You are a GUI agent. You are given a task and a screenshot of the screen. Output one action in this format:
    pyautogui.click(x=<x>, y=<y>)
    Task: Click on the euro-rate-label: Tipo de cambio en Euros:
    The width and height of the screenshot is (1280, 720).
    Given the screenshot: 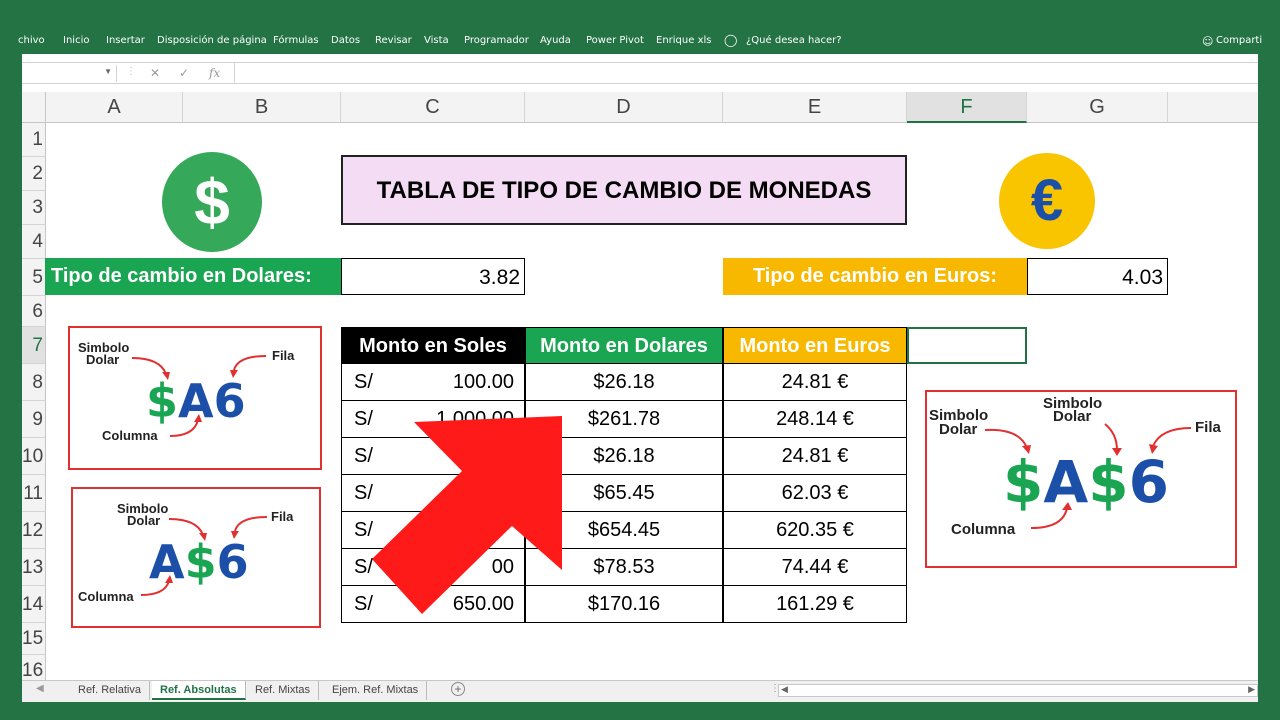 What is the action you would take?
    pyautogui.click(x=875, y=276)
    